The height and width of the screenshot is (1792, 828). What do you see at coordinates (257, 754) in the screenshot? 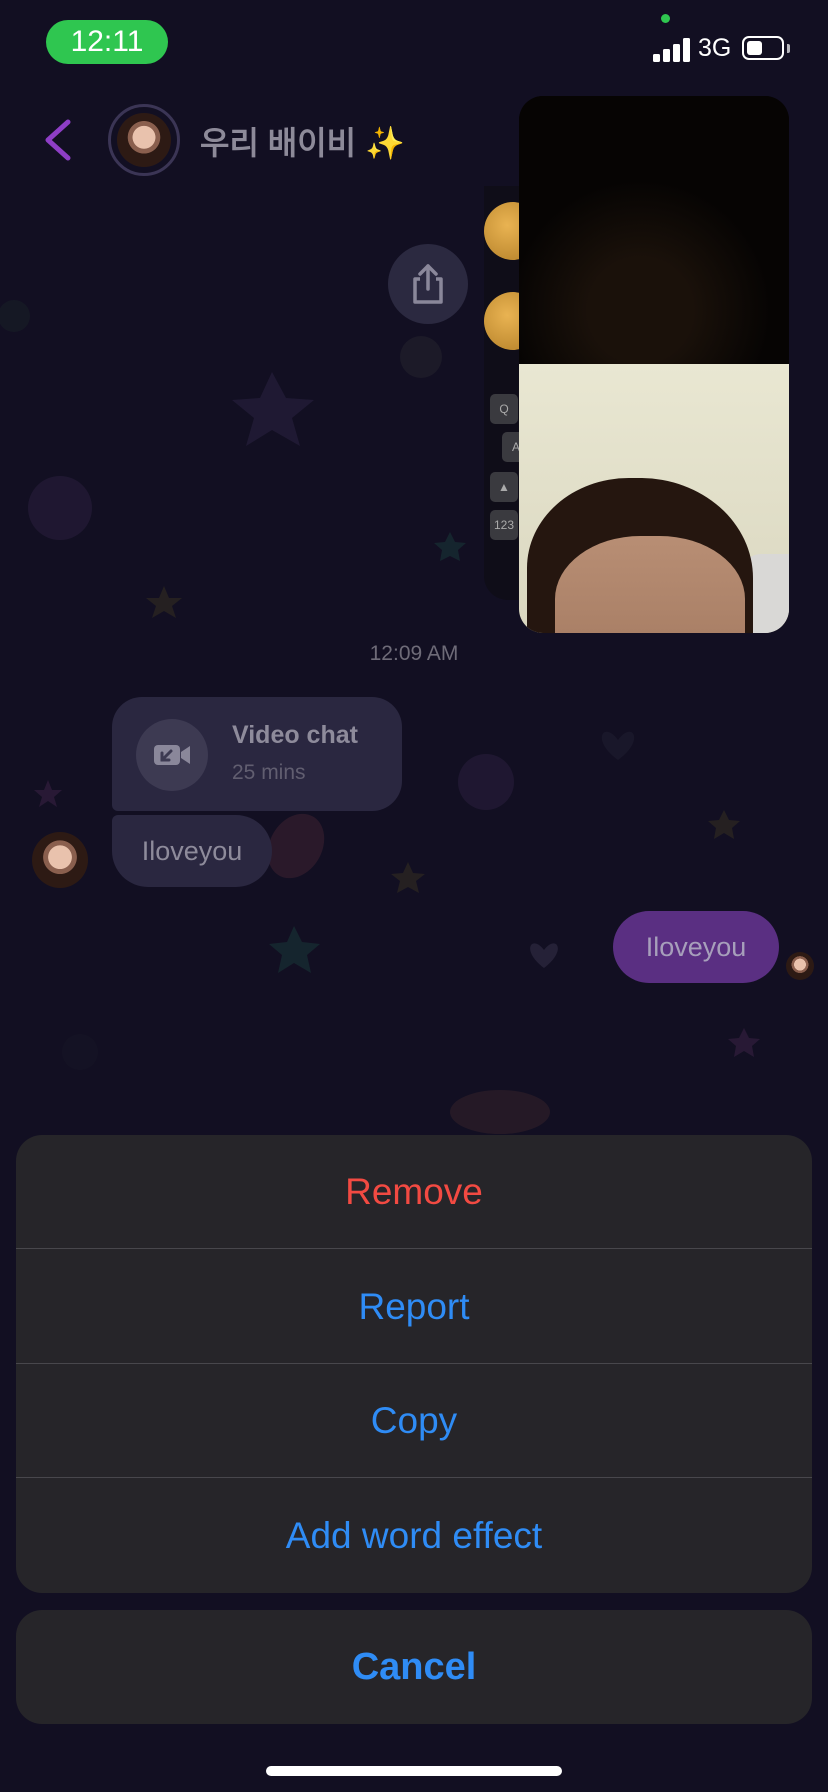
I see `video-chat-message: Video chat 25 mins` at bounding box center [257, 754].